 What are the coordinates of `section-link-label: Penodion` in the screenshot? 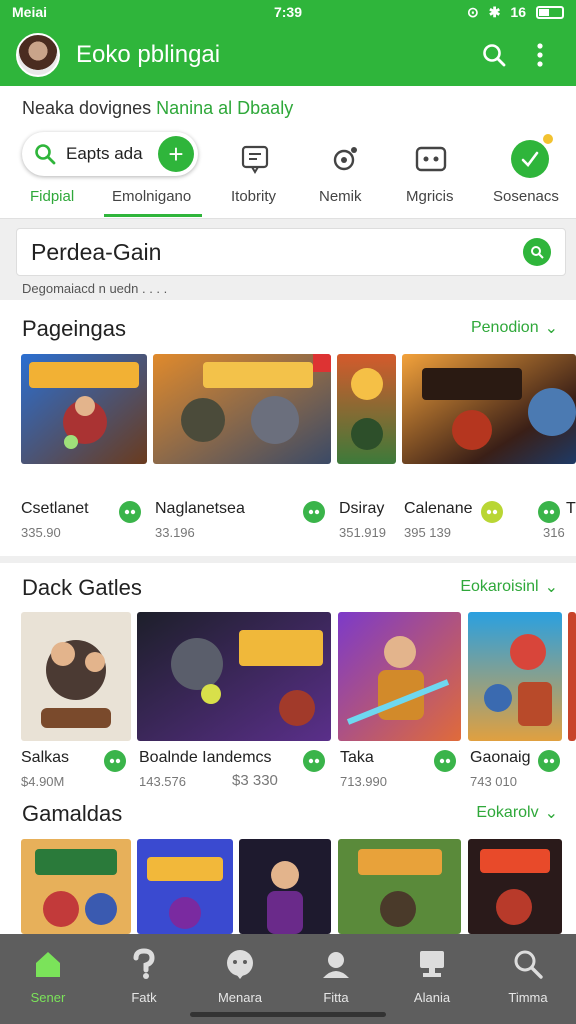 It's located at (504, 327).